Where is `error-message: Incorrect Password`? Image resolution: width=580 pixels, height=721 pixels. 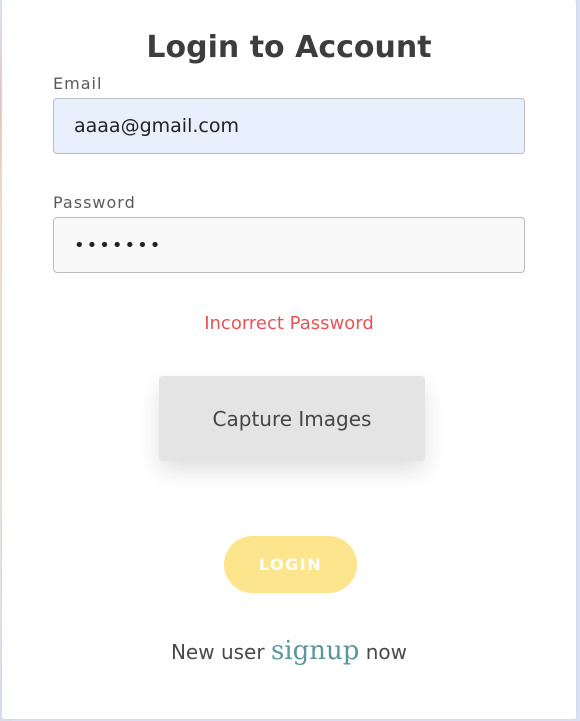 error-message: Incorrect Password is located at coordinates (289, 323).